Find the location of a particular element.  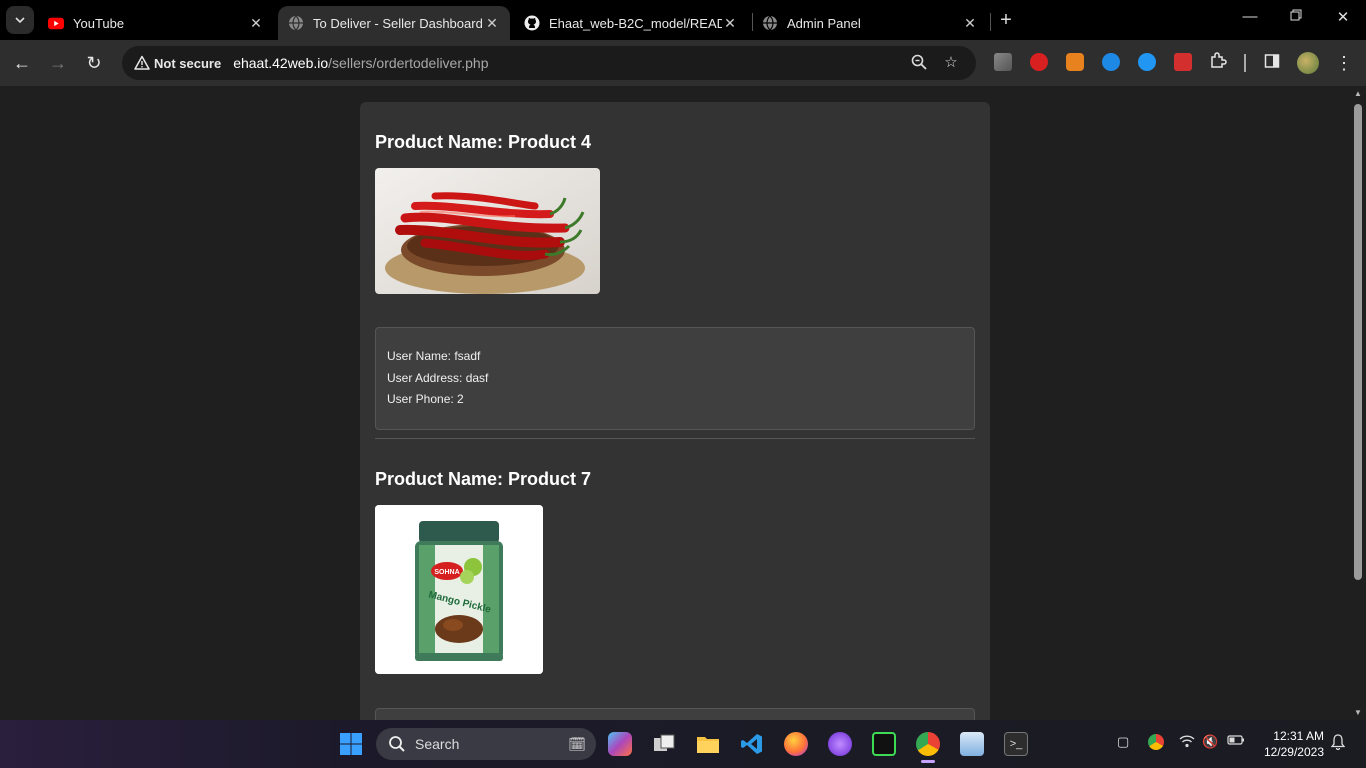

scroll-thumb is located at coordinates (1358, 342).